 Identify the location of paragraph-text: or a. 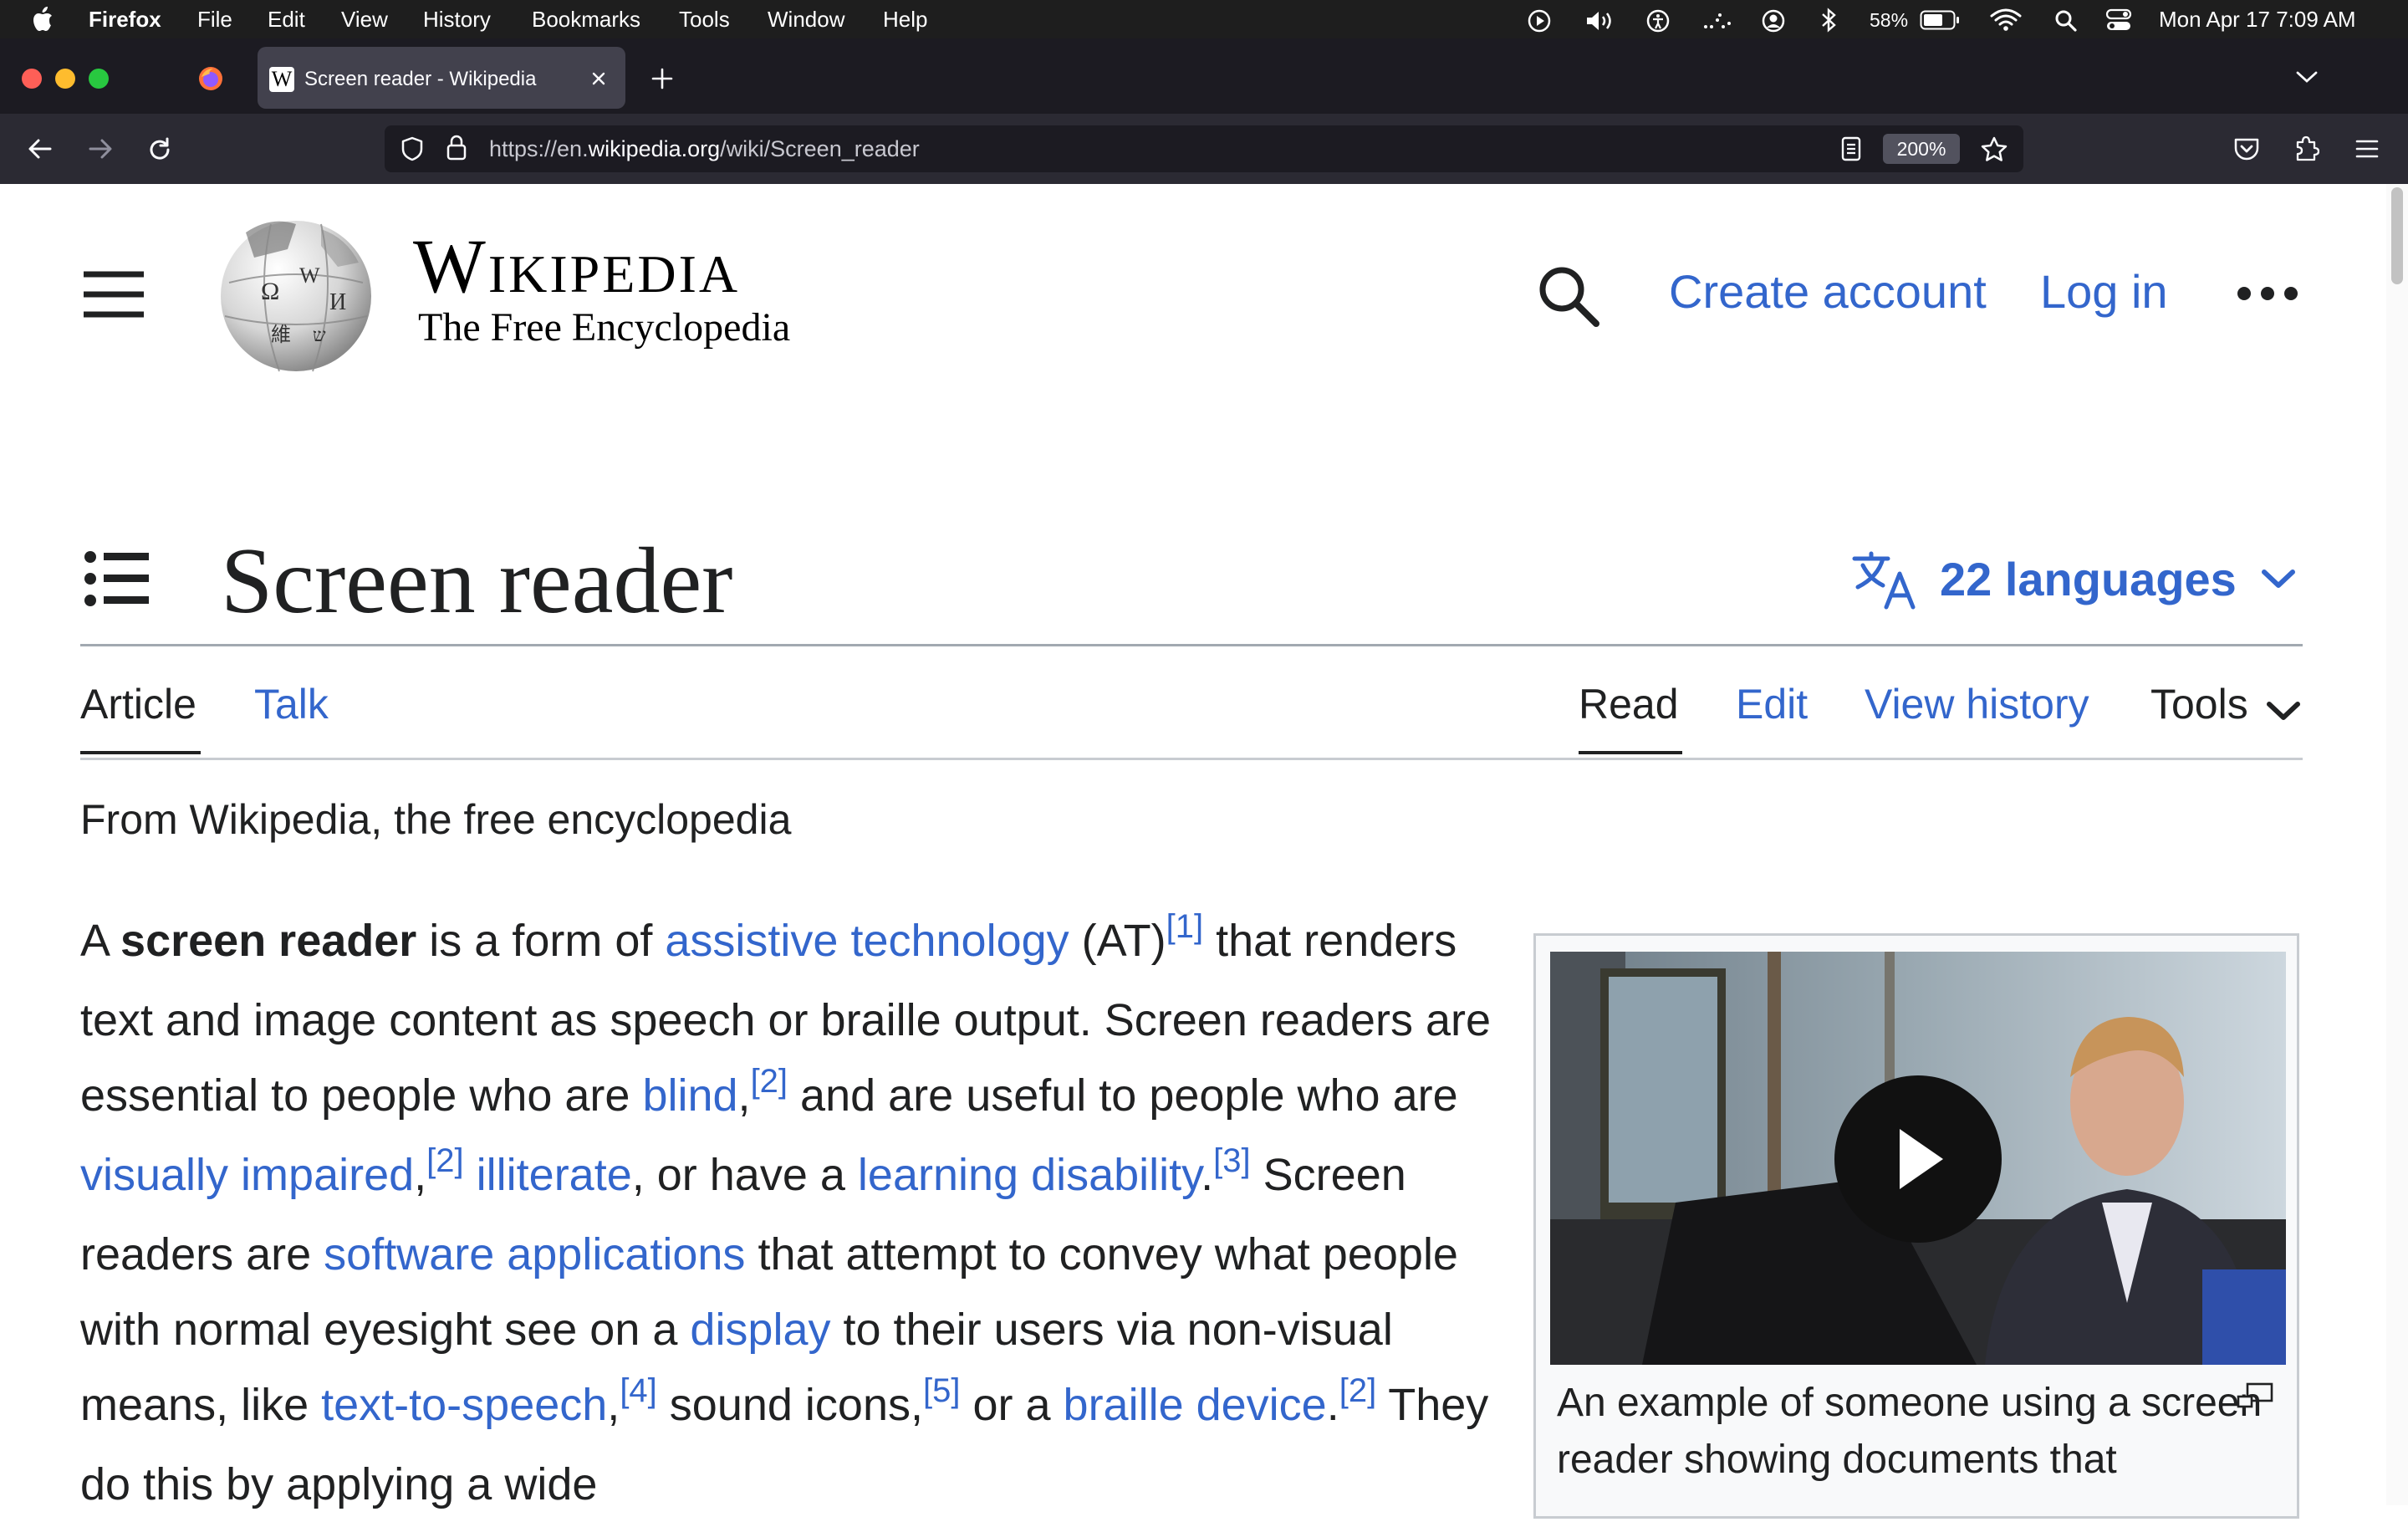
(1012, 1405).